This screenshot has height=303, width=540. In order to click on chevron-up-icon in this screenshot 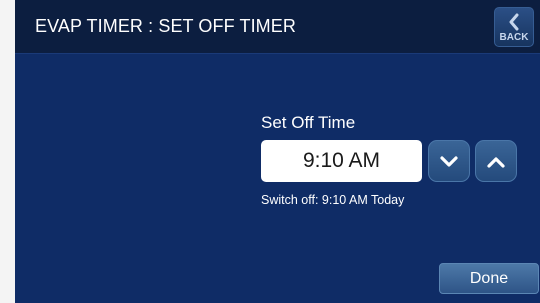, I will do `click(496, 162)`.